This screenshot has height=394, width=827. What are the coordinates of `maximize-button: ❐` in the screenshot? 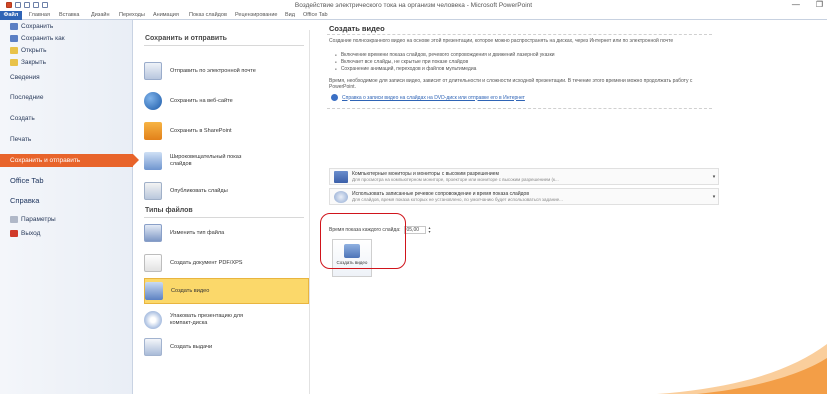 It's located at (819, 4).